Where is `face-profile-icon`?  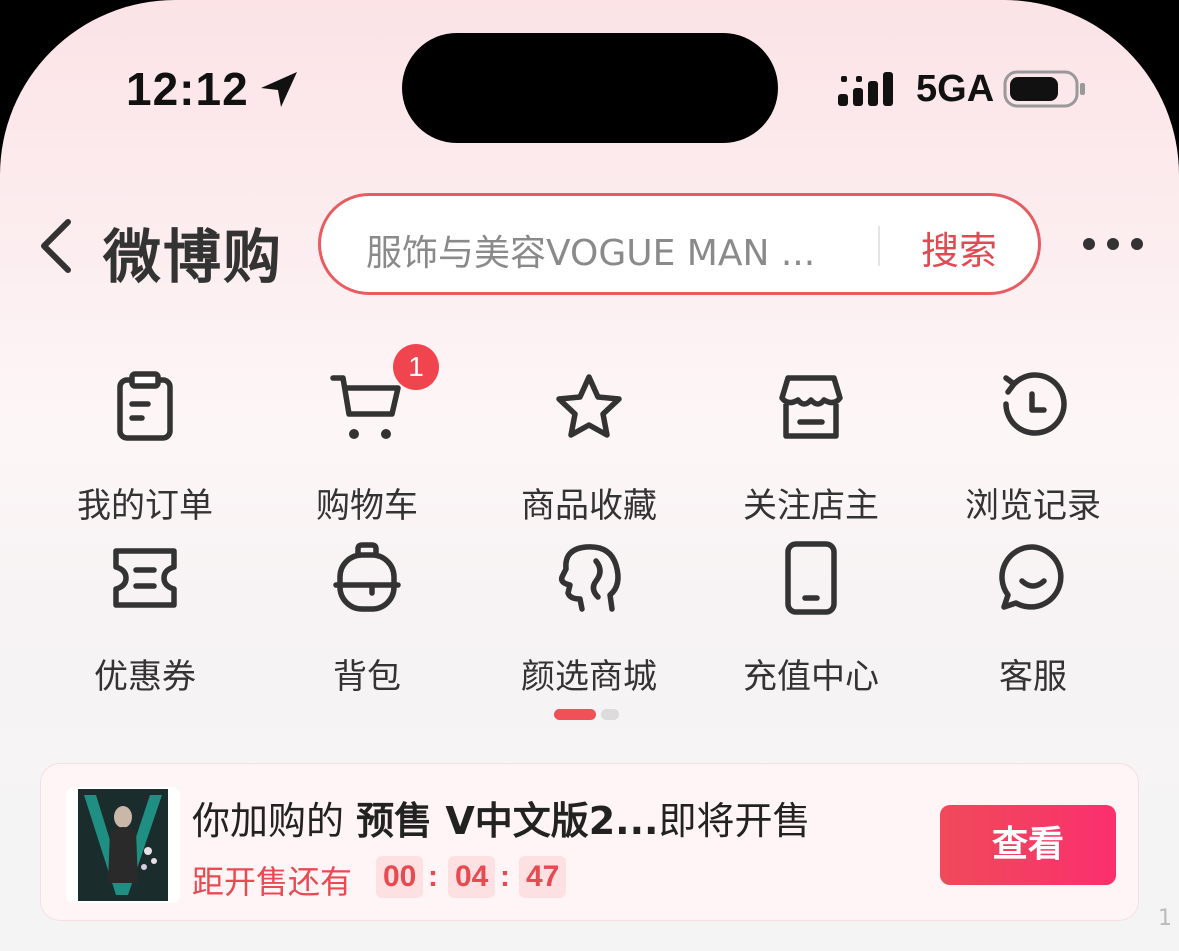 face-profile-icon is located at coordinates (589, 578).